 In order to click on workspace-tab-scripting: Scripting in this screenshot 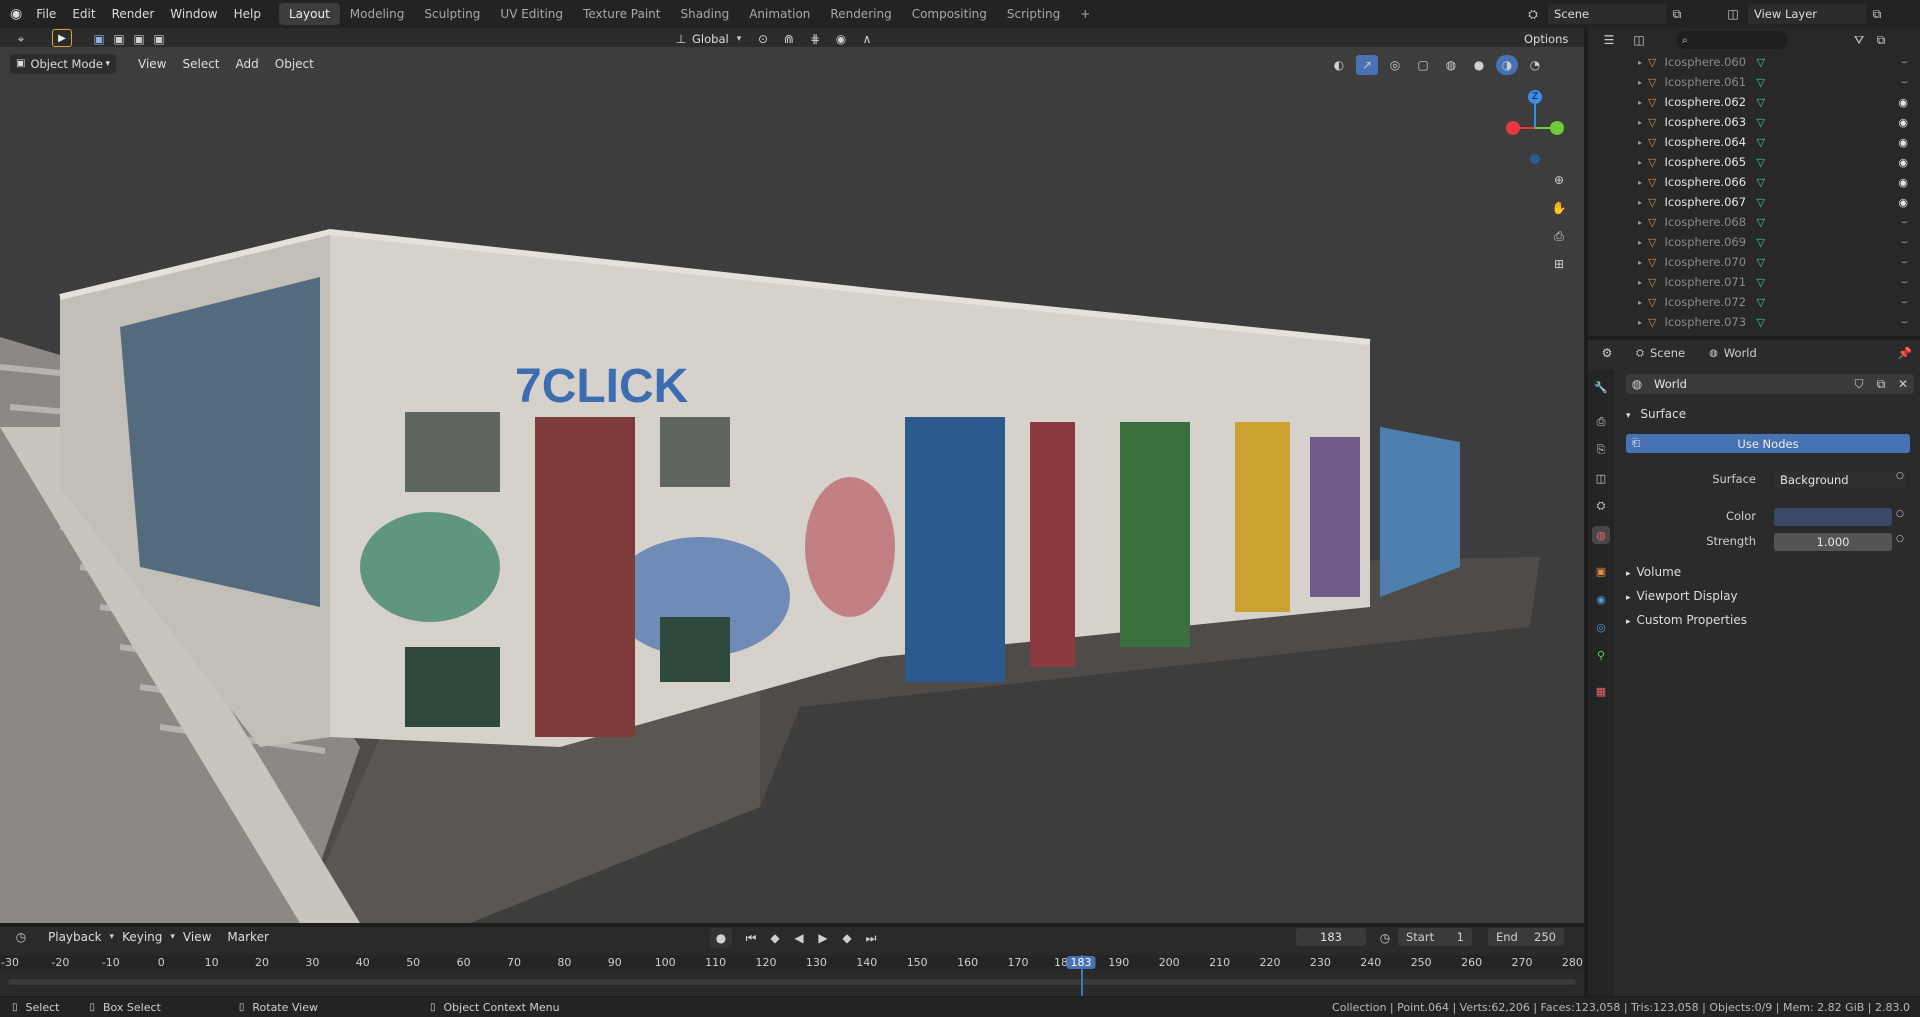, I will do `click(1033, 14)`.